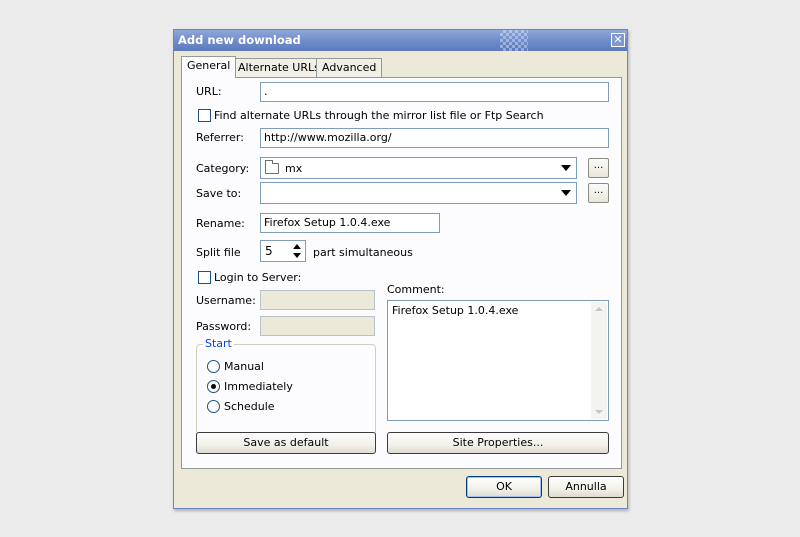 The height and width of the screenshot is (537, 800). Describe the element at coordinates (204, 115) in the screenshot. I see `mirror-checkbox` at that location.